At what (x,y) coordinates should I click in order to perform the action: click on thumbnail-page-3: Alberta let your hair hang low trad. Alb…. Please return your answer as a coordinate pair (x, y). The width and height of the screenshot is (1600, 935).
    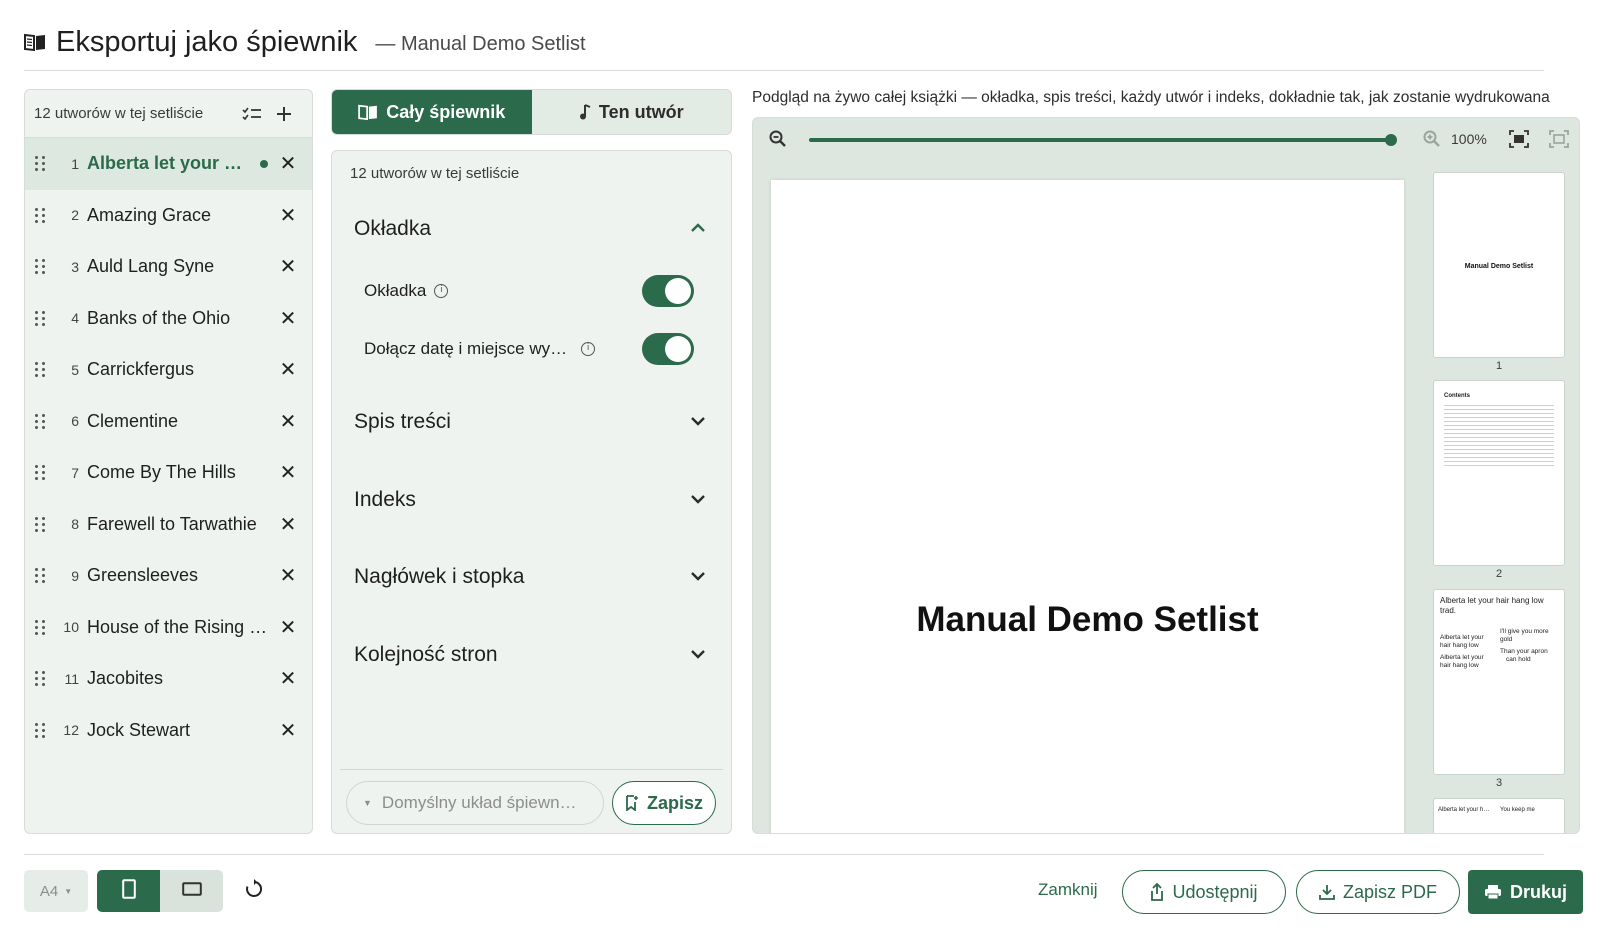
    Looking at the image, I should click on (1499, 682).